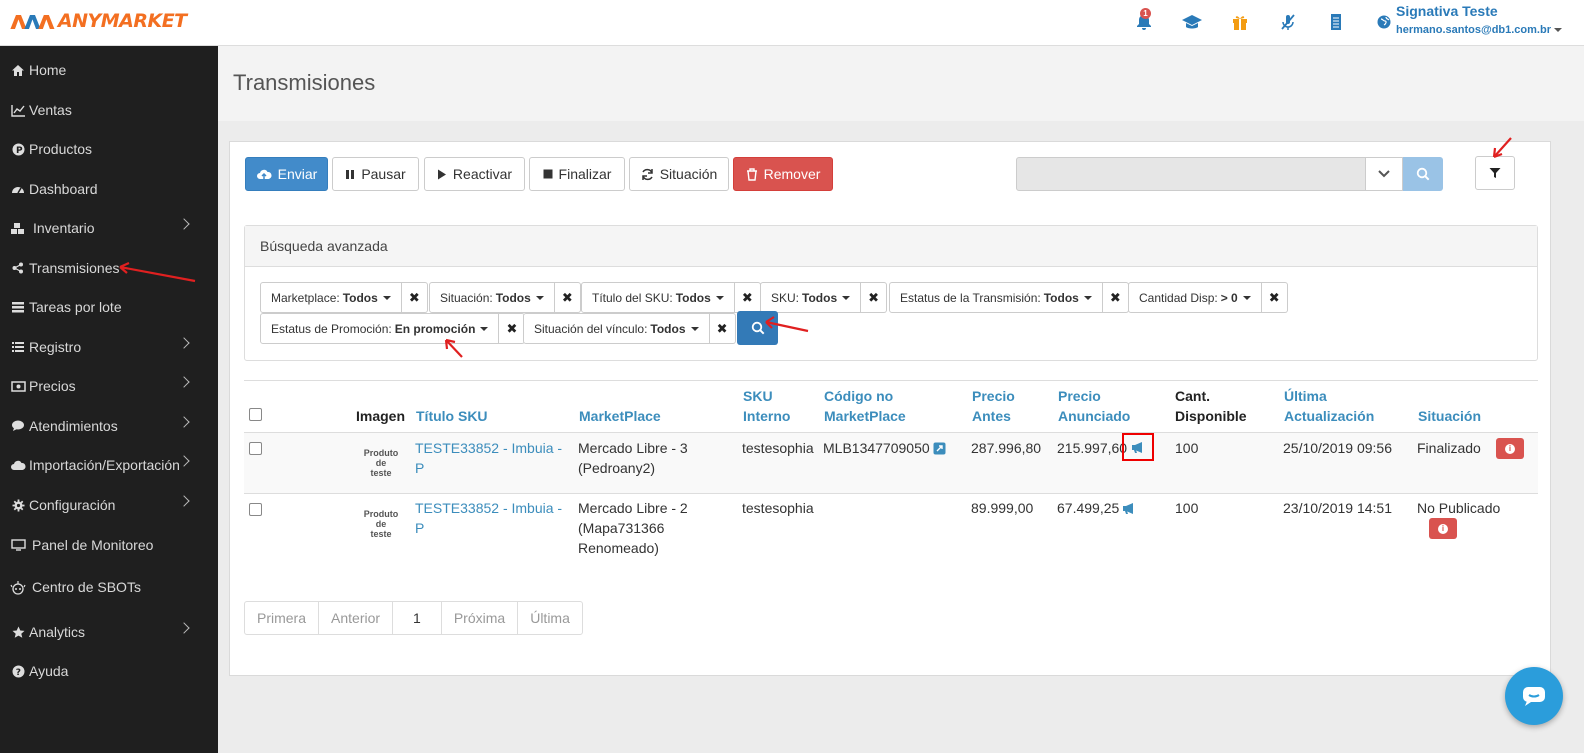  What do you see at coordinates (109, 386) in the screenshot?
I see `sidebar-item-precios: Precios` at bounding box center [109, 386].